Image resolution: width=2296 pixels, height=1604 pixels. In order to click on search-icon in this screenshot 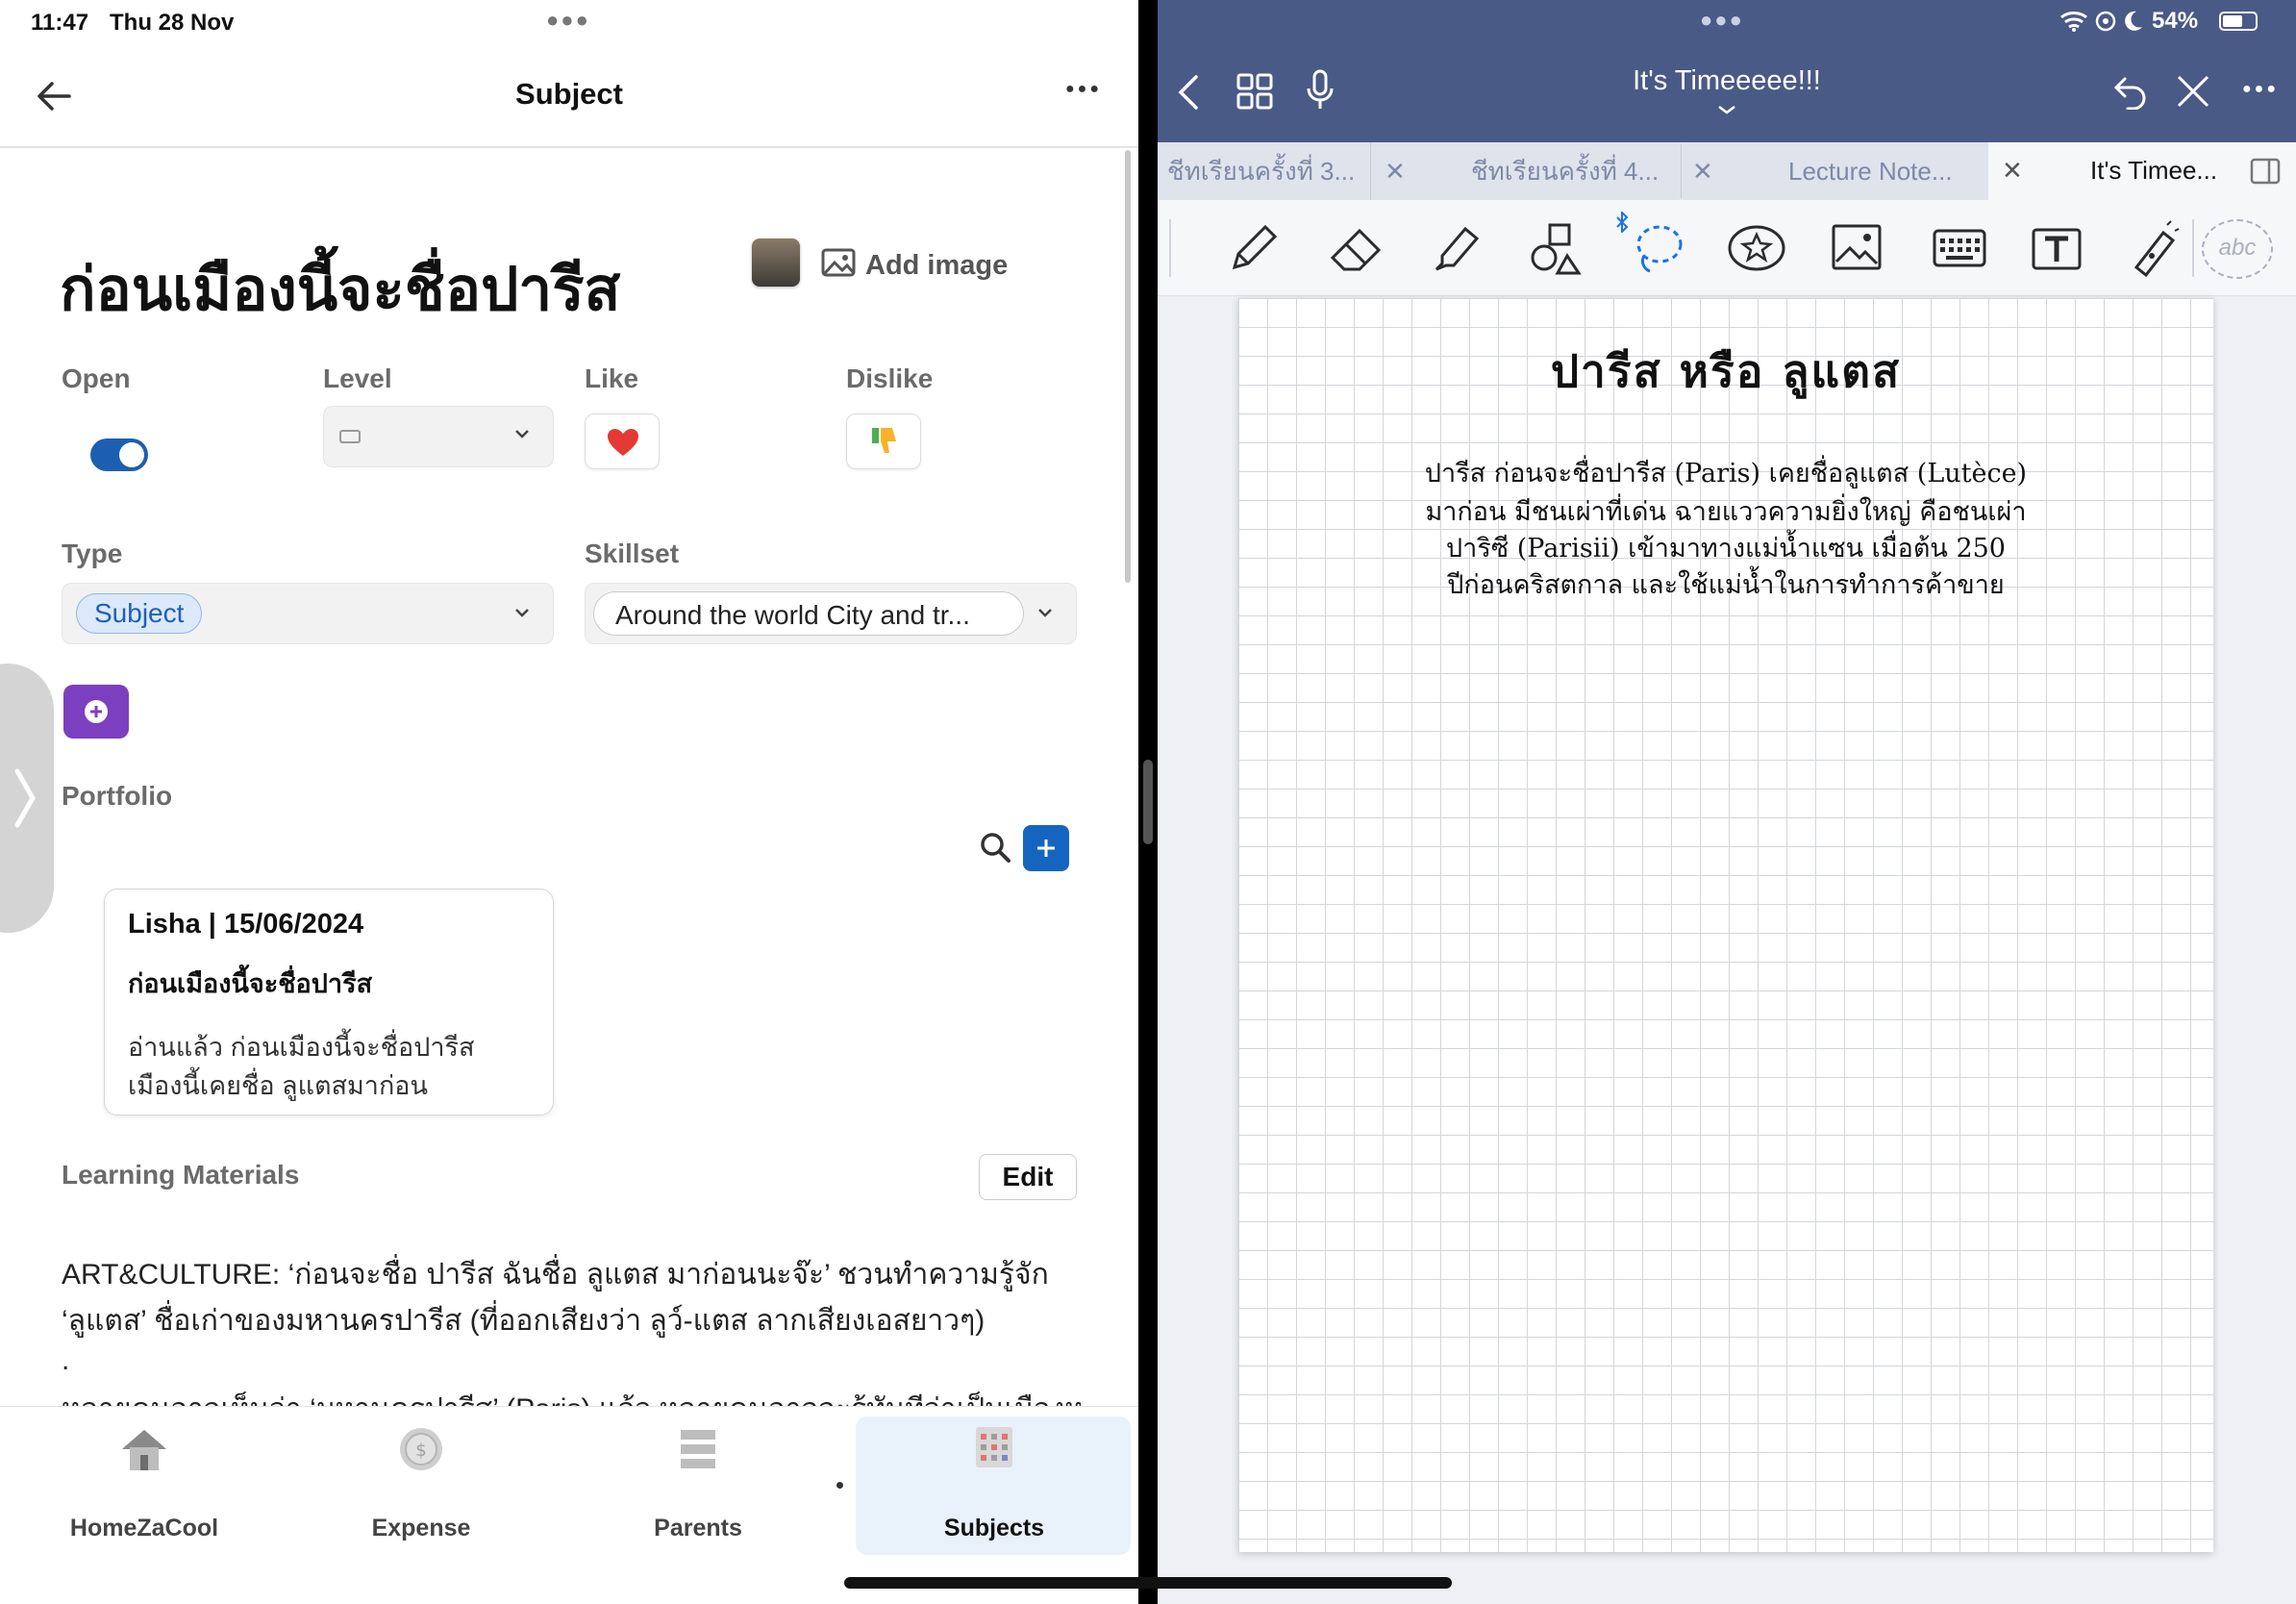, I will do `click(995, 849)`.